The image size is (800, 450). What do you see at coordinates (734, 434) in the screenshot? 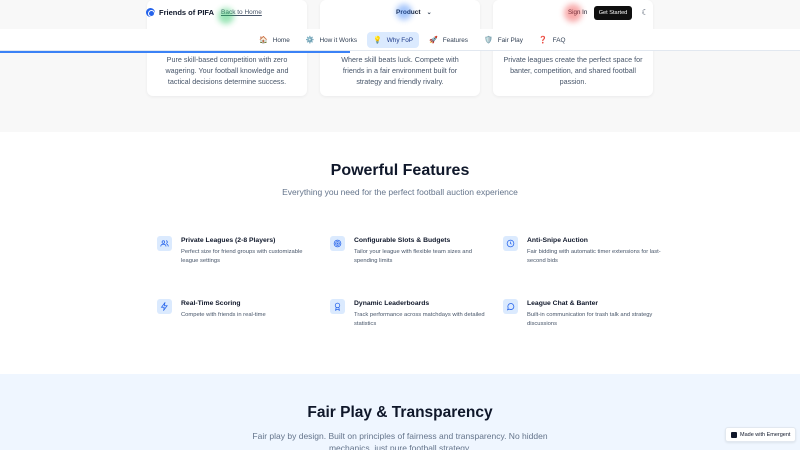
I see `emergent-logo-icon` at bounding box center [734, 434].